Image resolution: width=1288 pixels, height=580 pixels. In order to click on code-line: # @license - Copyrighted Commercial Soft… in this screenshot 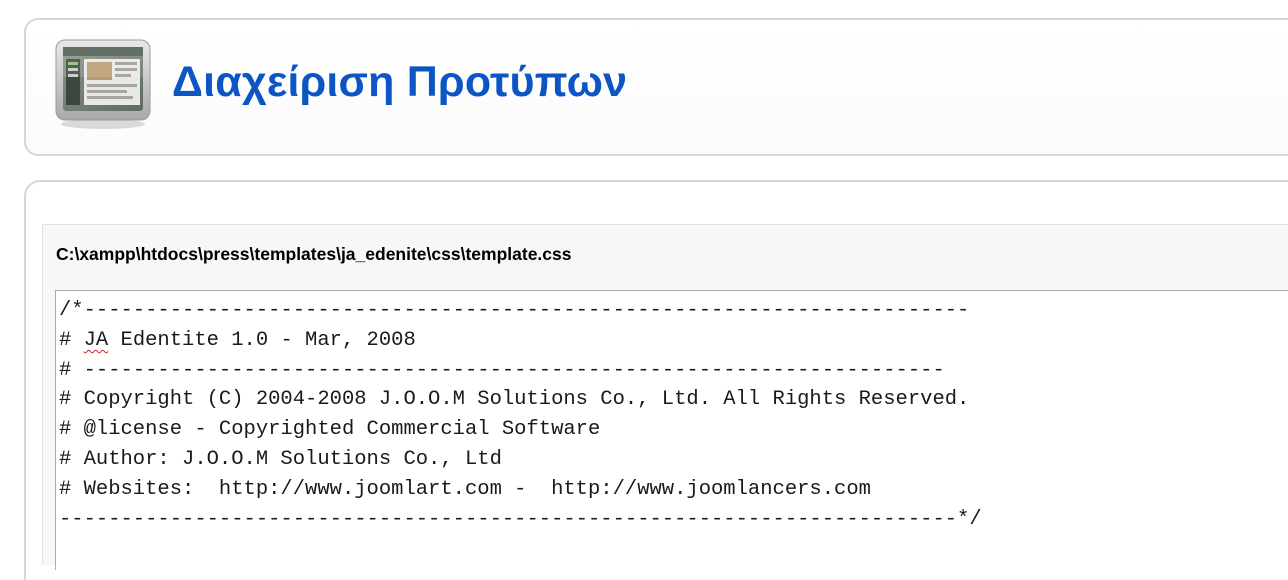, I will do `click(330, 430)`.